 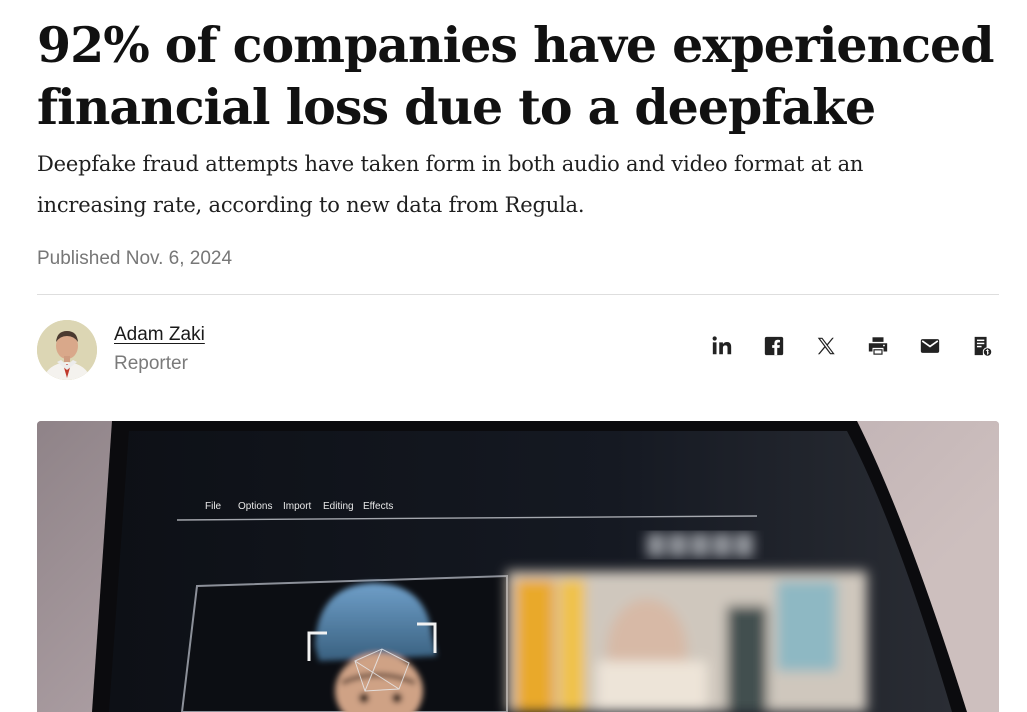 I want to click on license-button, so click(x=982, y=346).